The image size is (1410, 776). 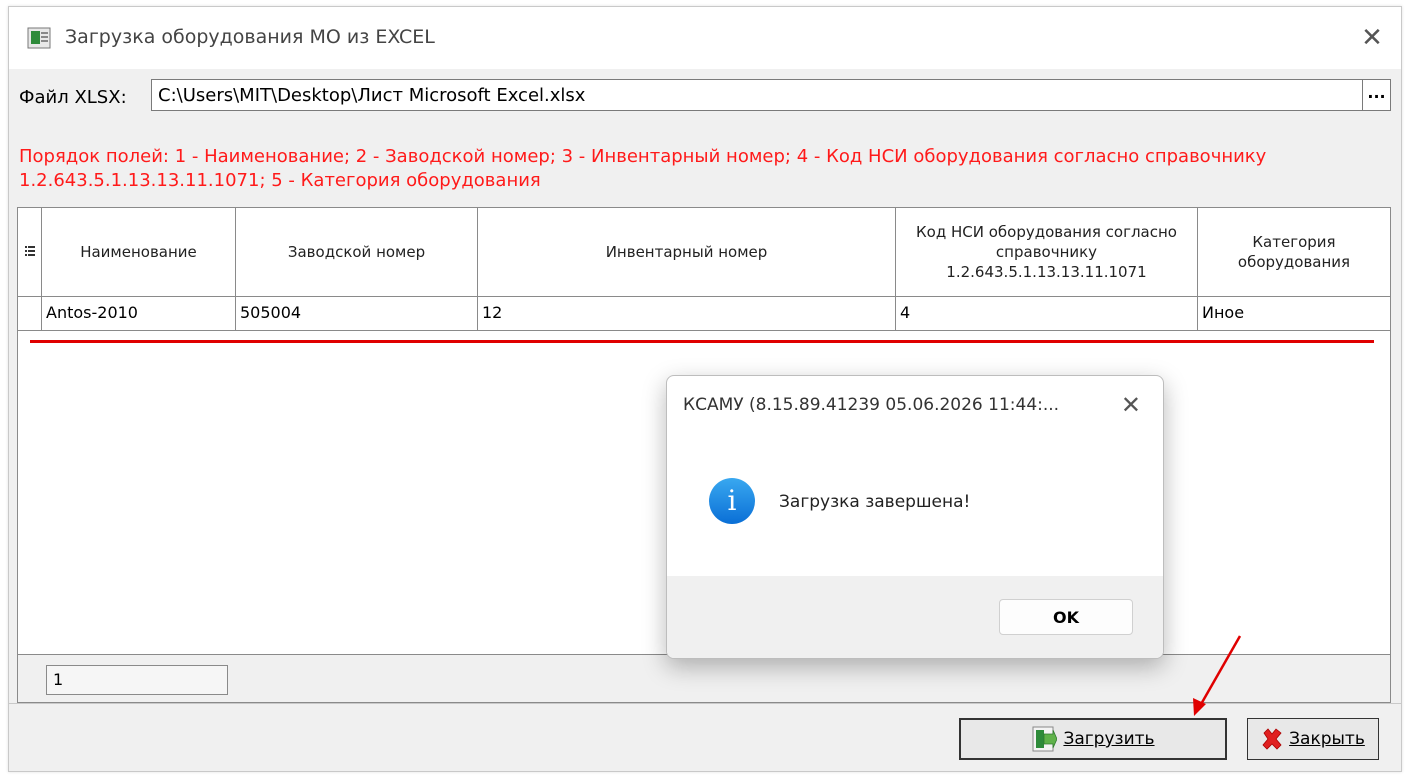 What do you see at coordinates (73, 97) in the screenshot?
I see `file-label: Файл XLSX:` at bounding box center [73, 97].